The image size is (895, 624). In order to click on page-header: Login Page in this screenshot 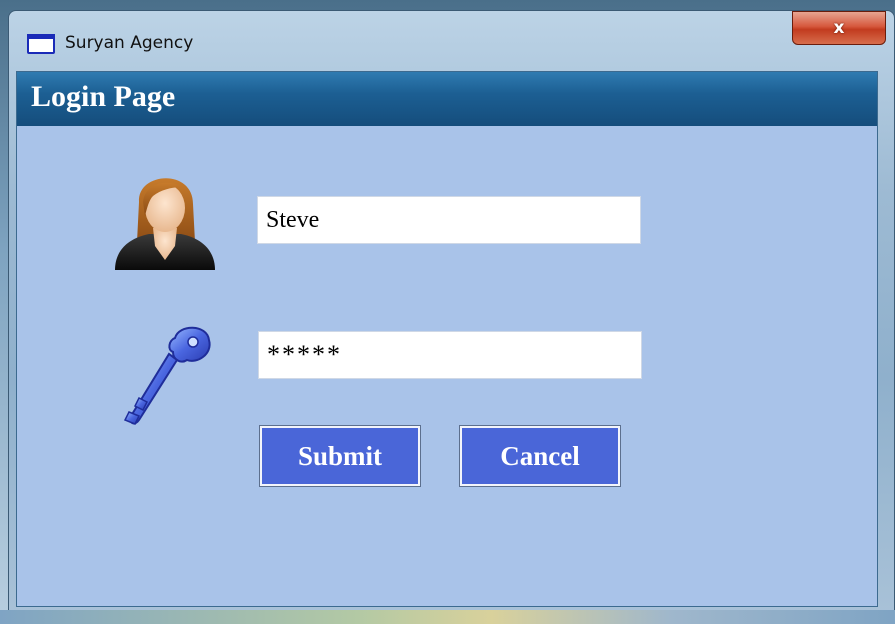, I will do `click(447, 99)`.